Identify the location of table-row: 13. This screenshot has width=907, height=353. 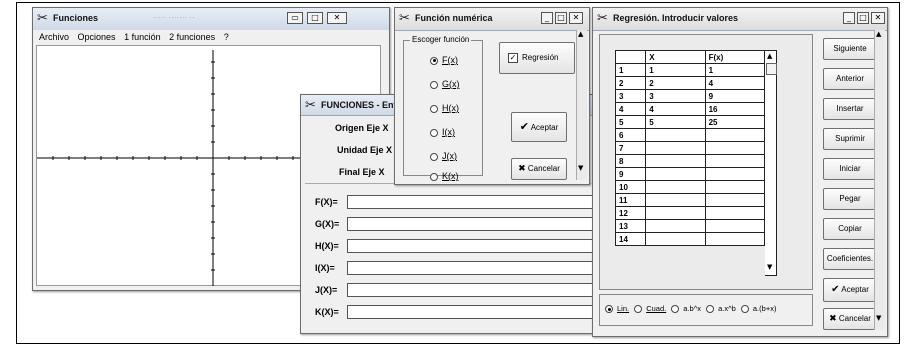
(690, 226).